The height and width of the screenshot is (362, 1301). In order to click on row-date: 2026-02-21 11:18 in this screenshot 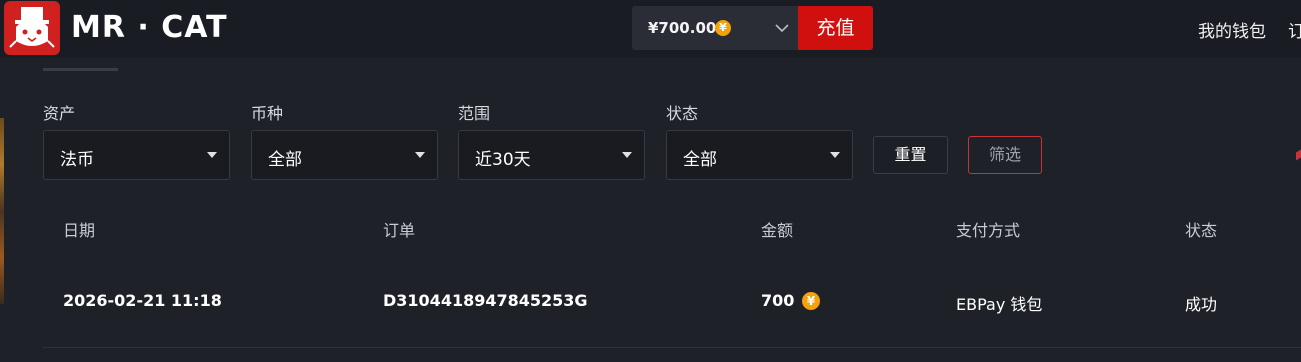, I will do `click(142, 300)`.